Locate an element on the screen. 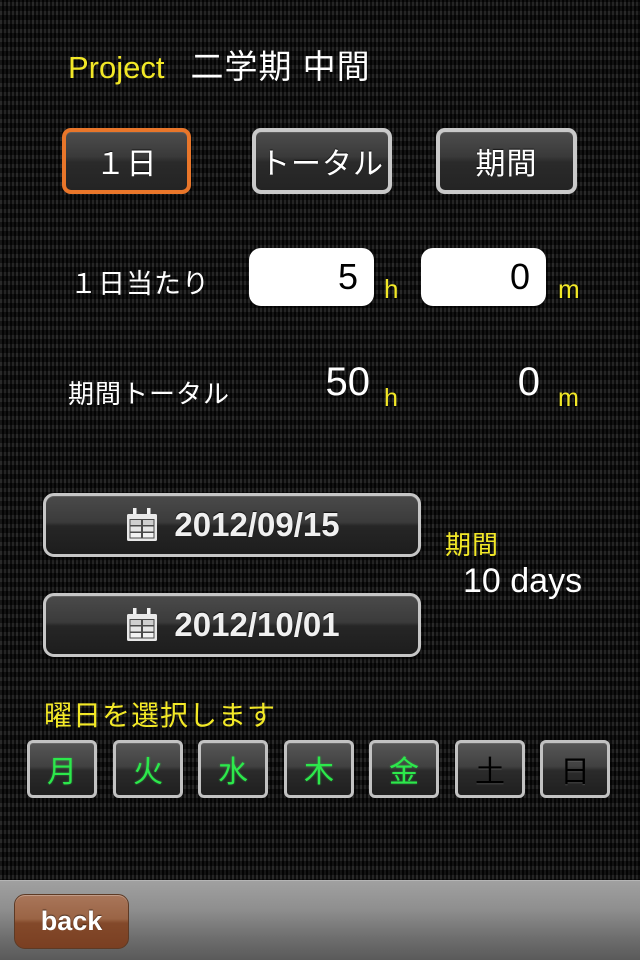 The image size is (640, 960). weekday-fri-label: 金 is located at coordinates (404, 772).